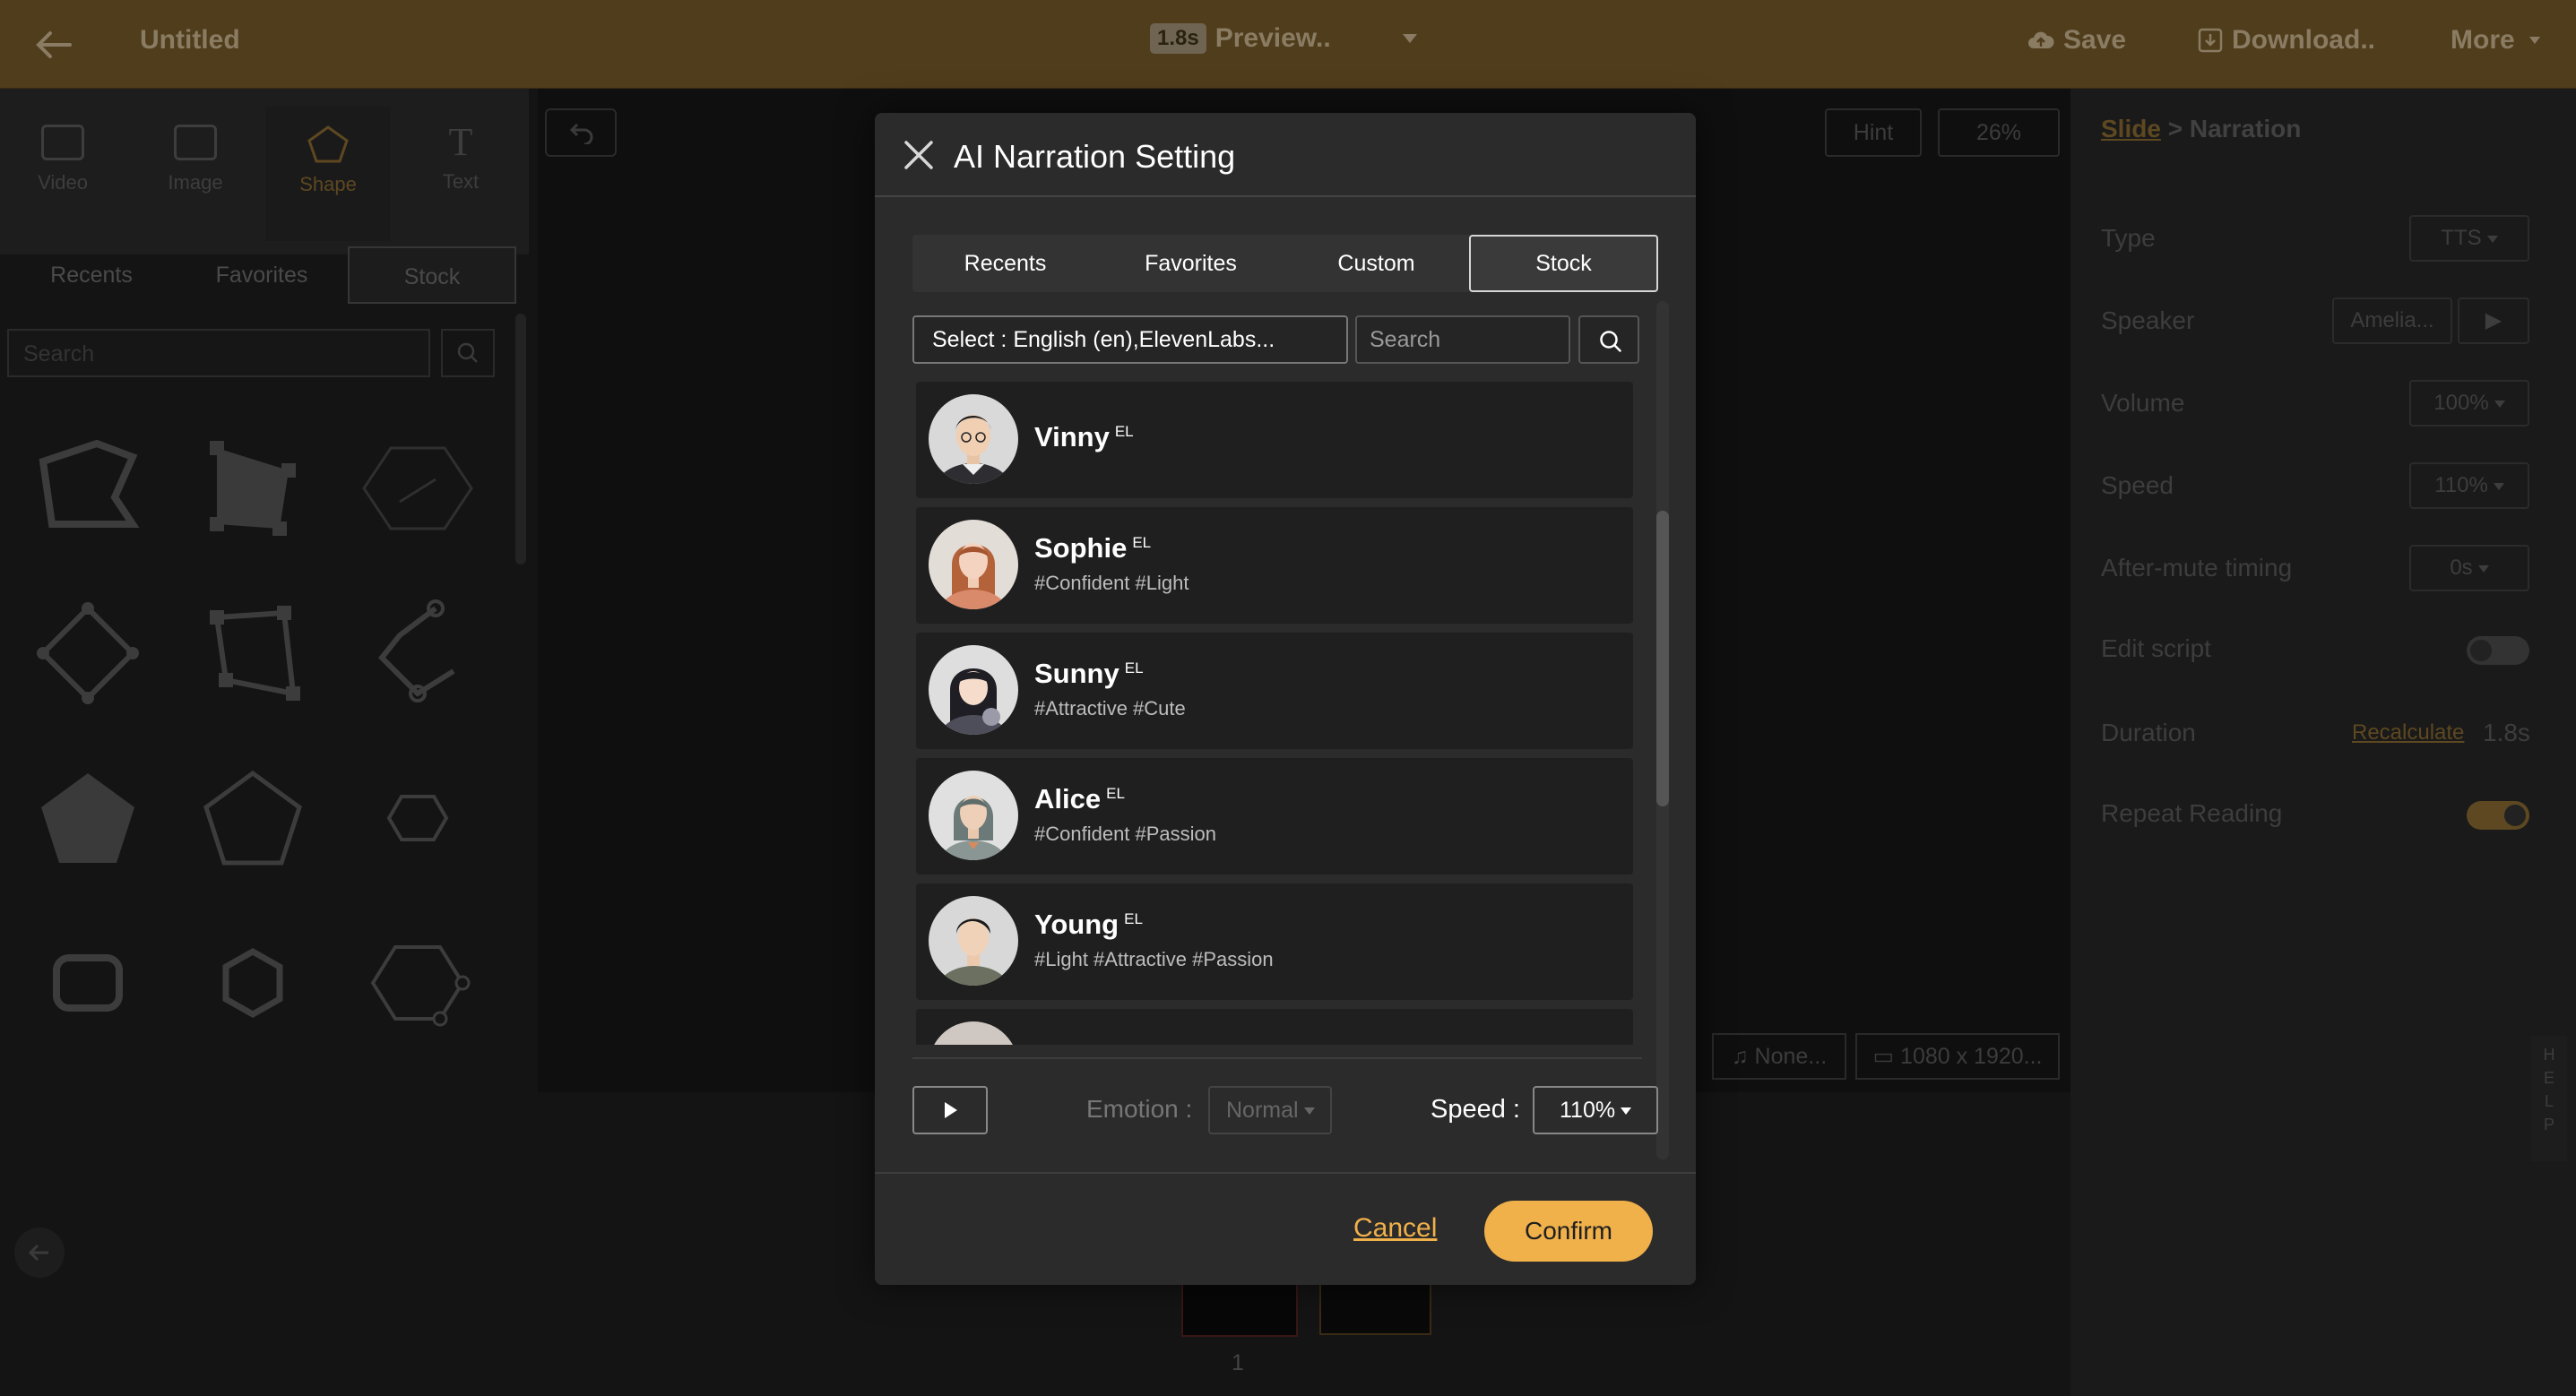 The height and width of the screenshot is (1396, 2576). What do you see at coordinates (39, 1253) in the screenshot?
I see `prev-slide-button` at bounding box center [39, 1253].